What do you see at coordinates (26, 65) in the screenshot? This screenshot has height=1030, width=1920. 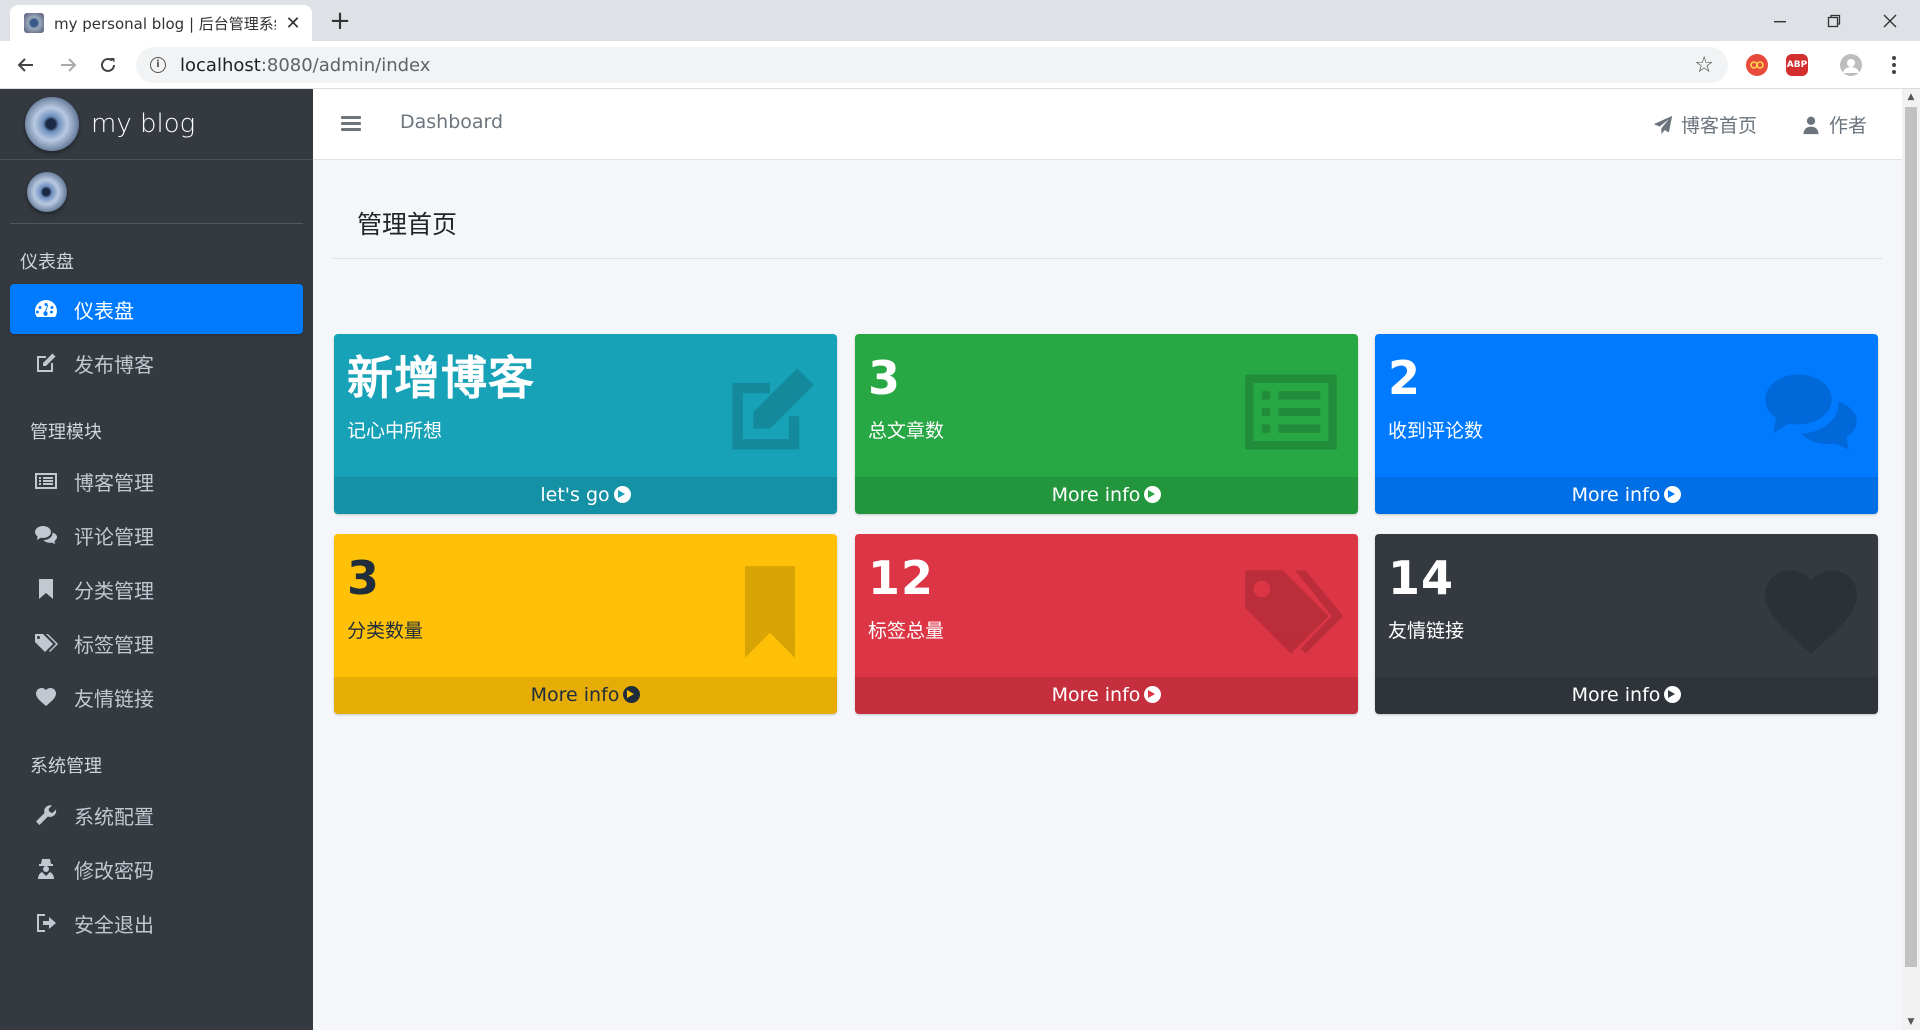 I see `back-icon` at bounding box center [26, 65].